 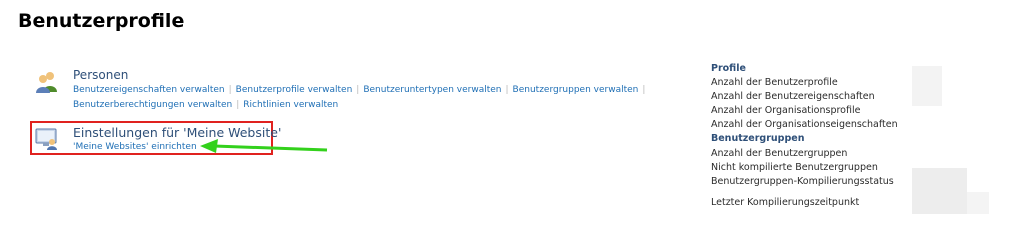 What do you see at coordinates (785, 202) in the screenshot?
I see `stat-label-last-compile: Letzter Kompilierungszeitpunkt` at bounding box center [785, 202].